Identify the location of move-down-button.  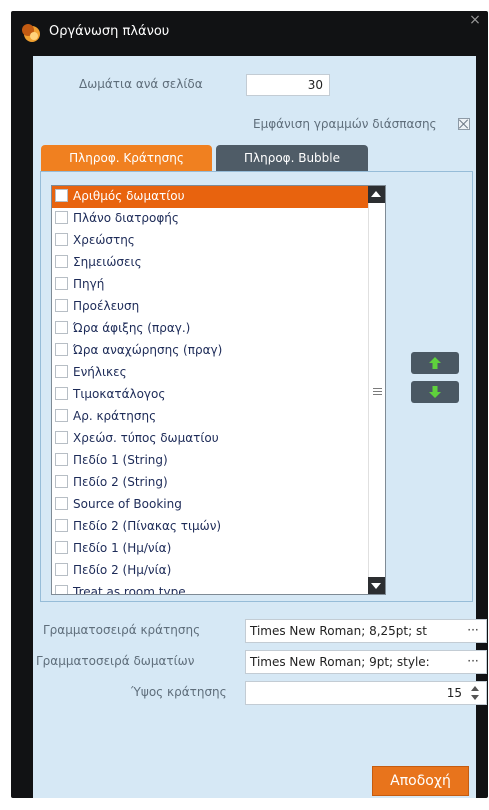
(435, 392).